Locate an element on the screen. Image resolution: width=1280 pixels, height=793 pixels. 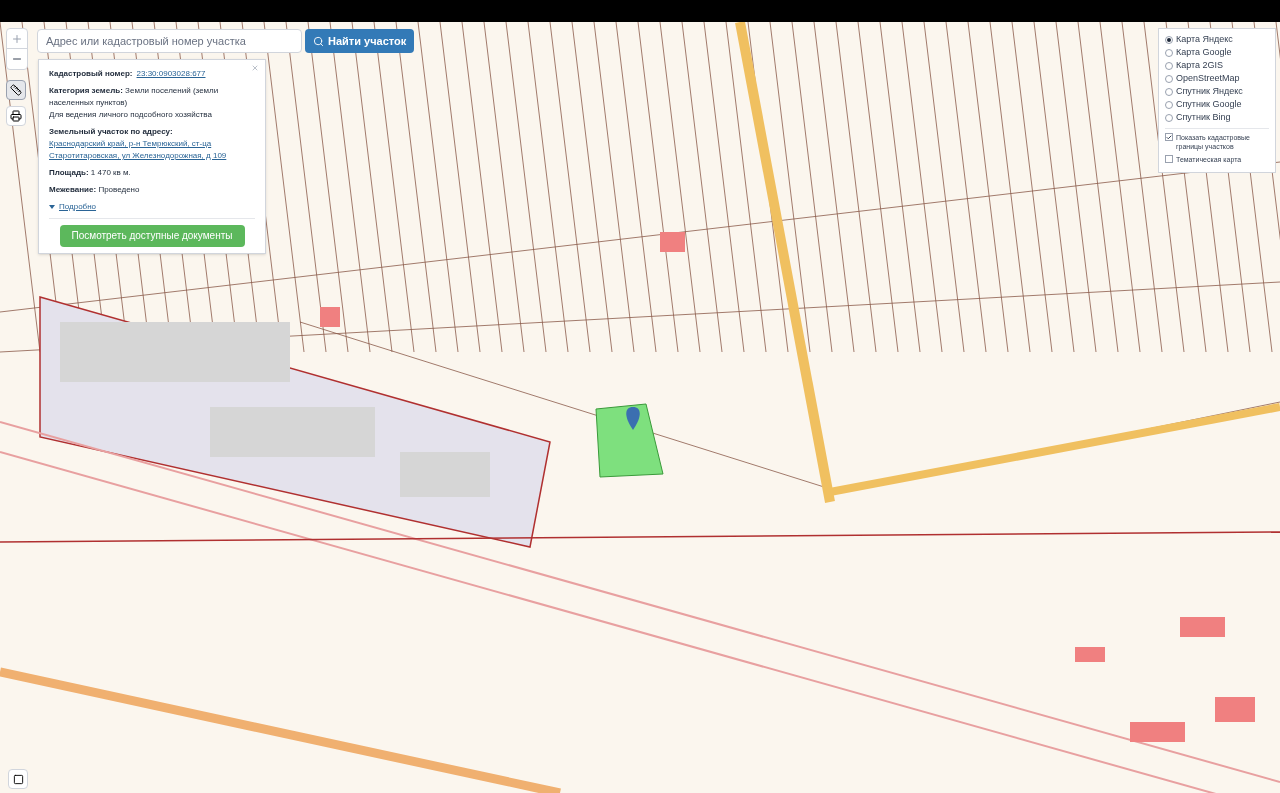
info-field: Межевание: Проведено is located at coordinates (152, 190).